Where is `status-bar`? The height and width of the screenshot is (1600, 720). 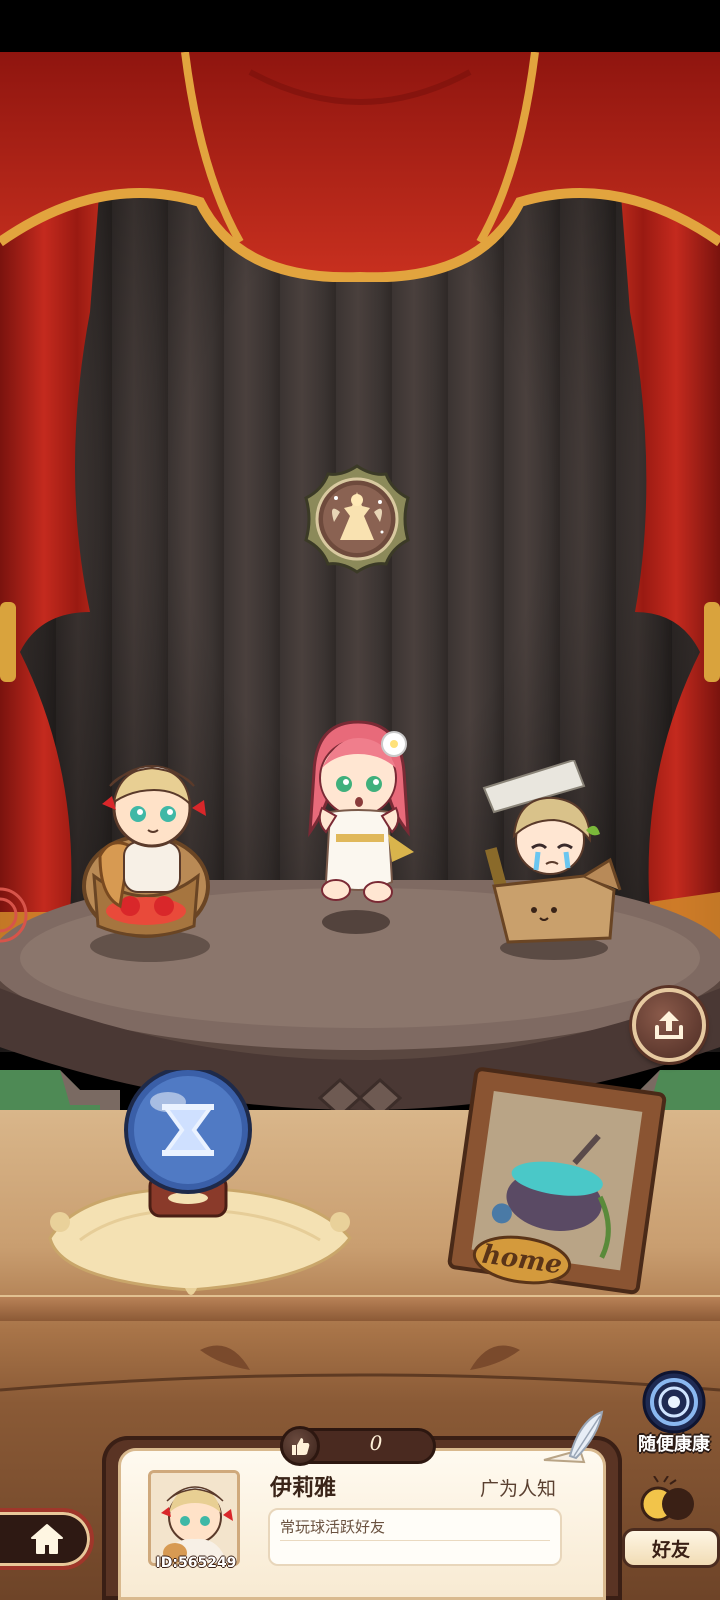
status-bar is located at coordinates (360, 26).